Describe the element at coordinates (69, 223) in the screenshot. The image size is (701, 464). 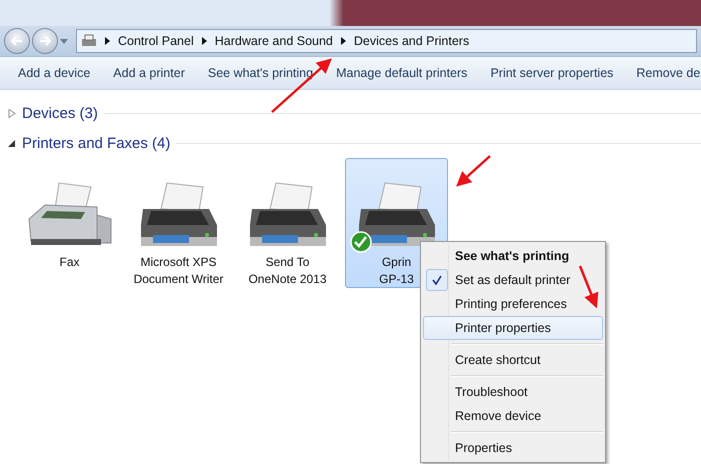
I see `device-tile: Fax` at that location.